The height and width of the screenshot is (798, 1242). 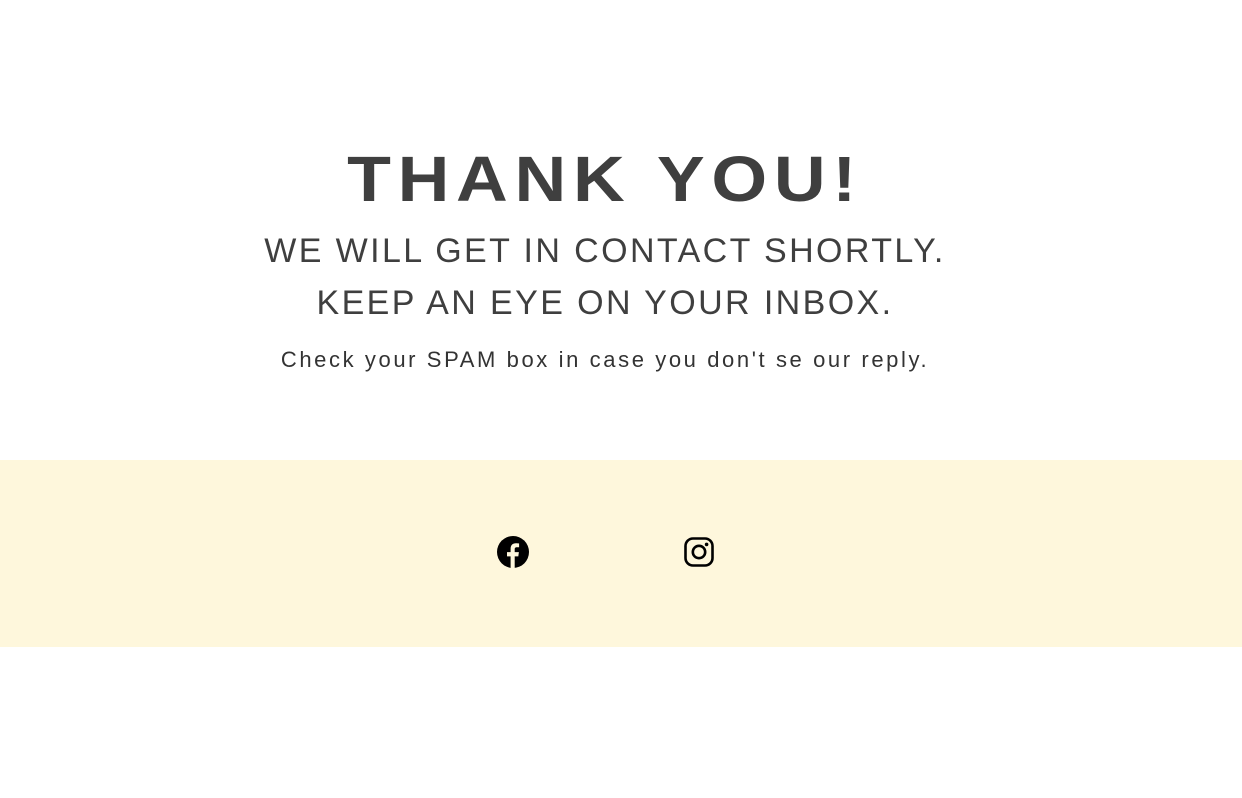 I want to click on facebook-link, so click(x=513, y=552).